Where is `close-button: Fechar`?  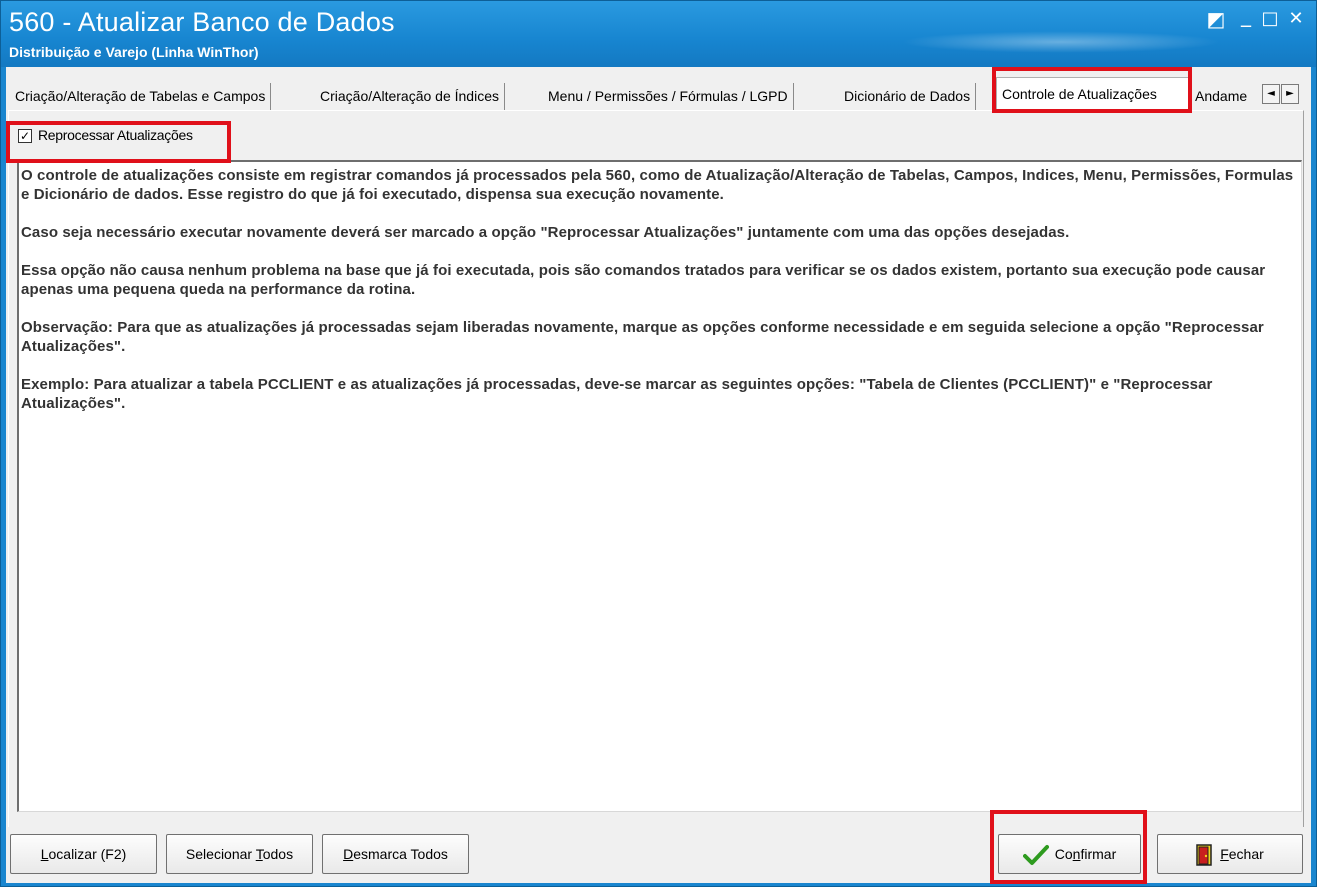 close-button: Fechar is located at coordinates (1230, 854).